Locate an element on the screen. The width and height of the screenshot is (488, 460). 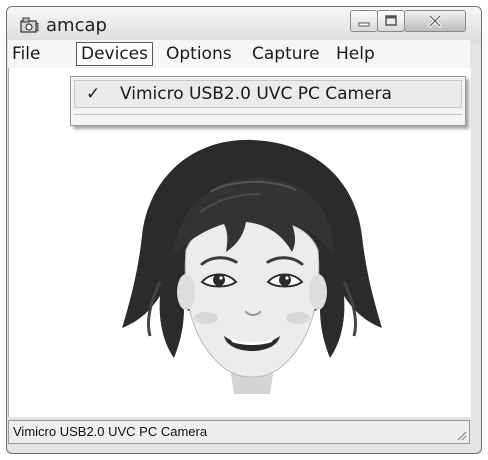
menu-item-vimicro-camera: ✓ Vimicro USB2.0 UVC PC Camera is located at coordinates (268, 94).